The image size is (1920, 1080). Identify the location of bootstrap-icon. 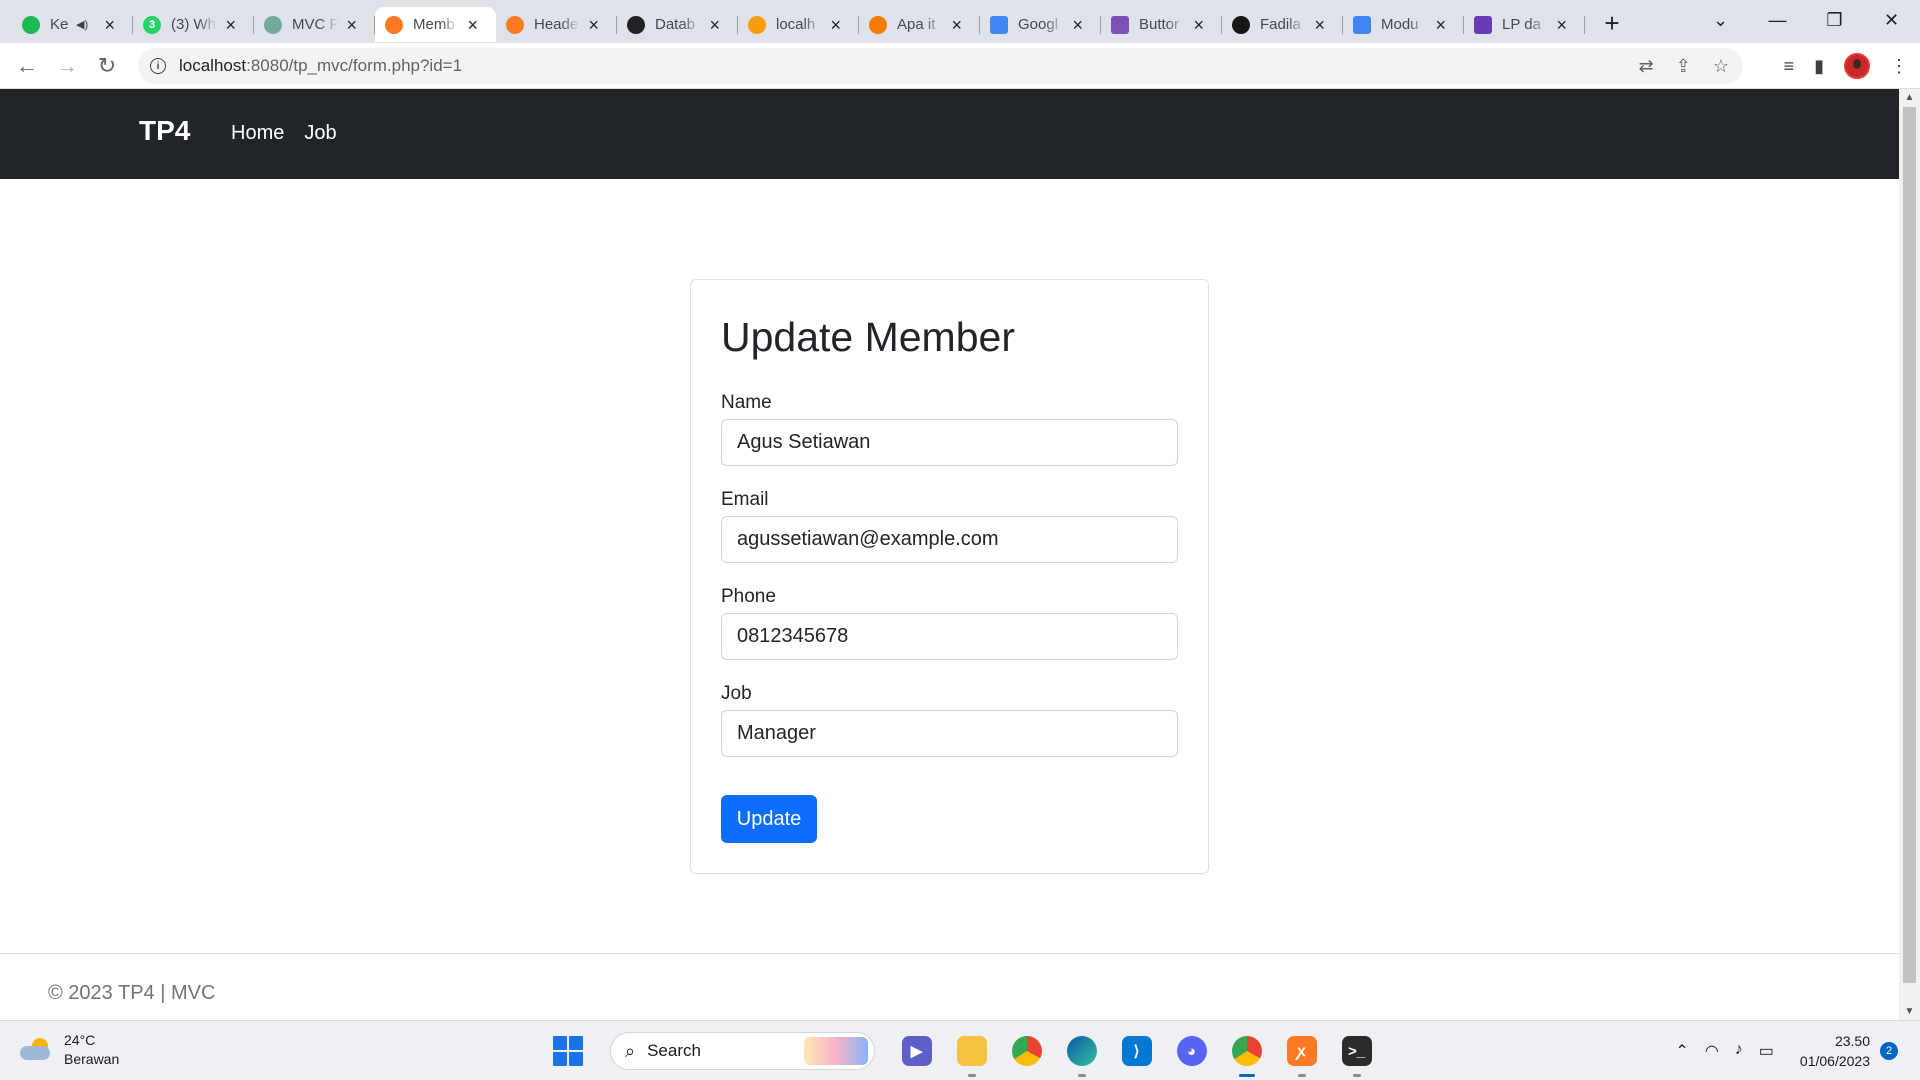
(1120, 24).